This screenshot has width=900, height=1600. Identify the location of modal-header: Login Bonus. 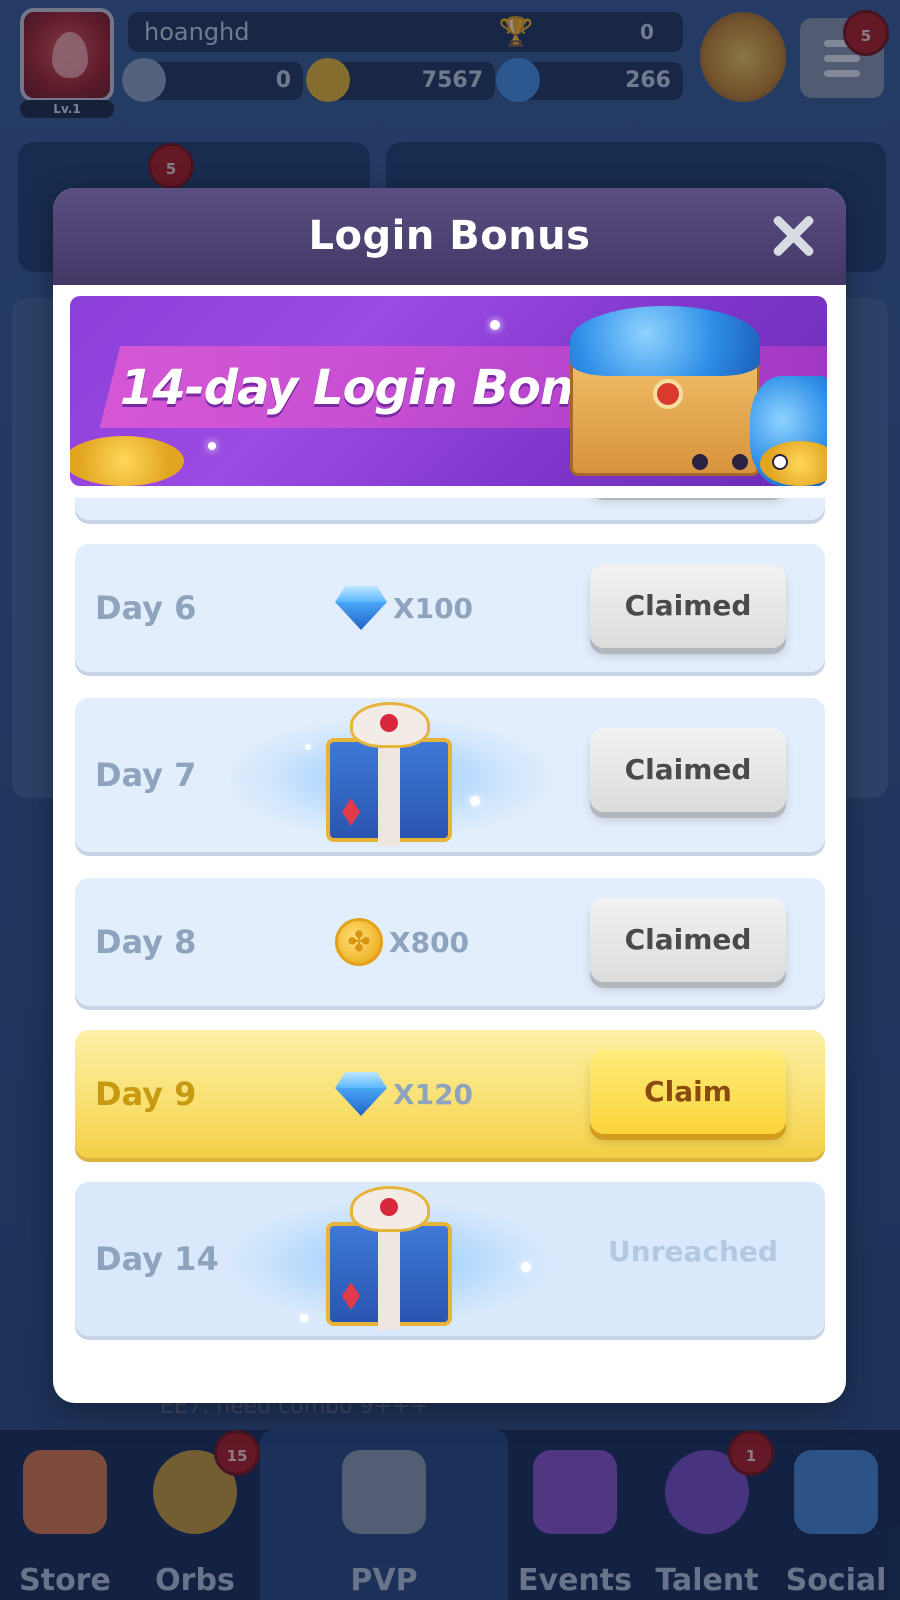
(449, 236).